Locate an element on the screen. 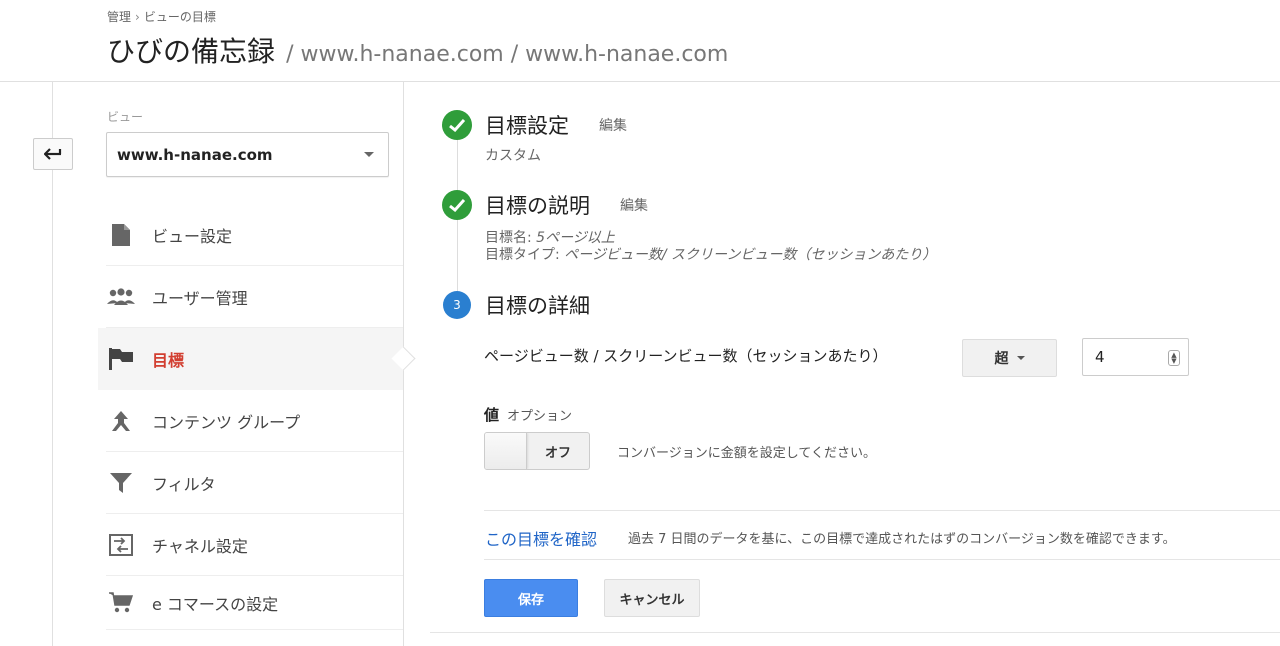 The width and height of the screenshot is (1280, 646). goal-type-detail: 目標タイプ: ページビュー数/ スクリーンビュー数（セッションあたり） is located at coordinates (710, 255).